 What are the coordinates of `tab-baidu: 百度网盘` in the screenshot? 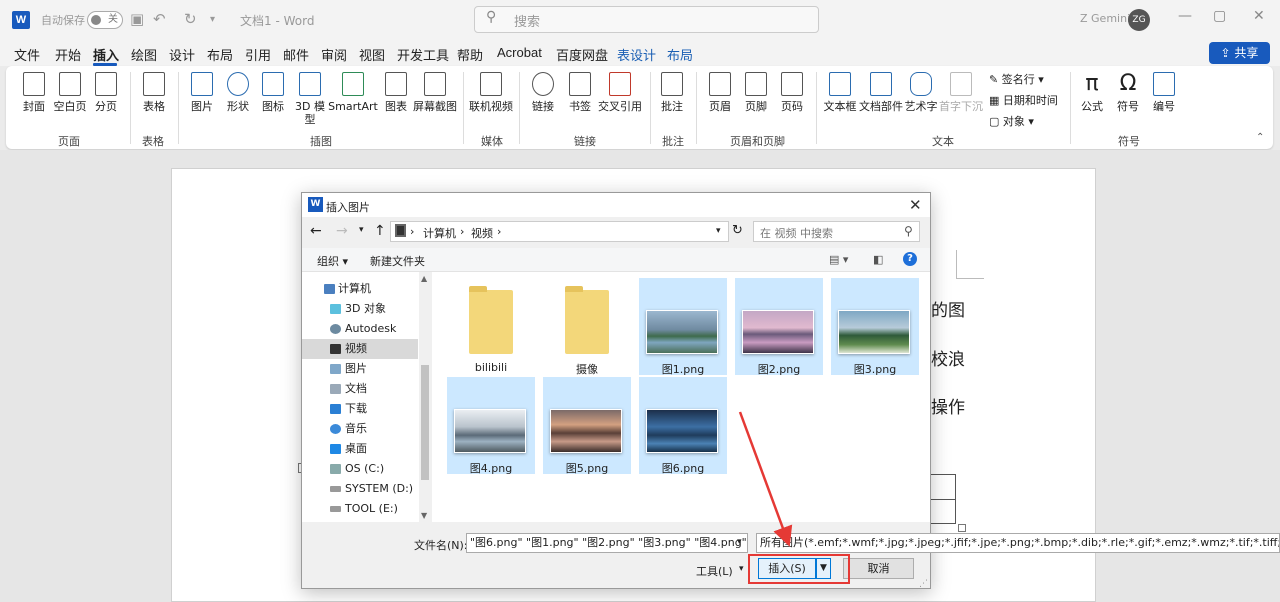 It's located at (582, 54).